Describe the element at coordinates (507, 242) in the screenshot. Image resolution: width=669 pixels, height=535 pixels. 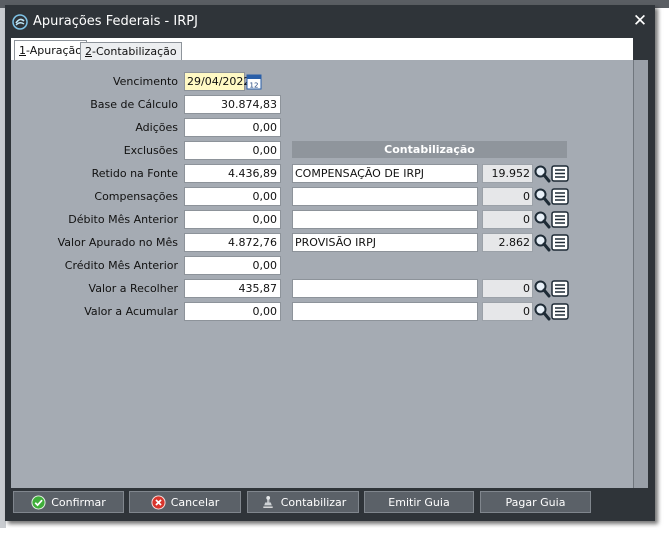
I see `contabilizacao-code-field: 2.862` at that location.